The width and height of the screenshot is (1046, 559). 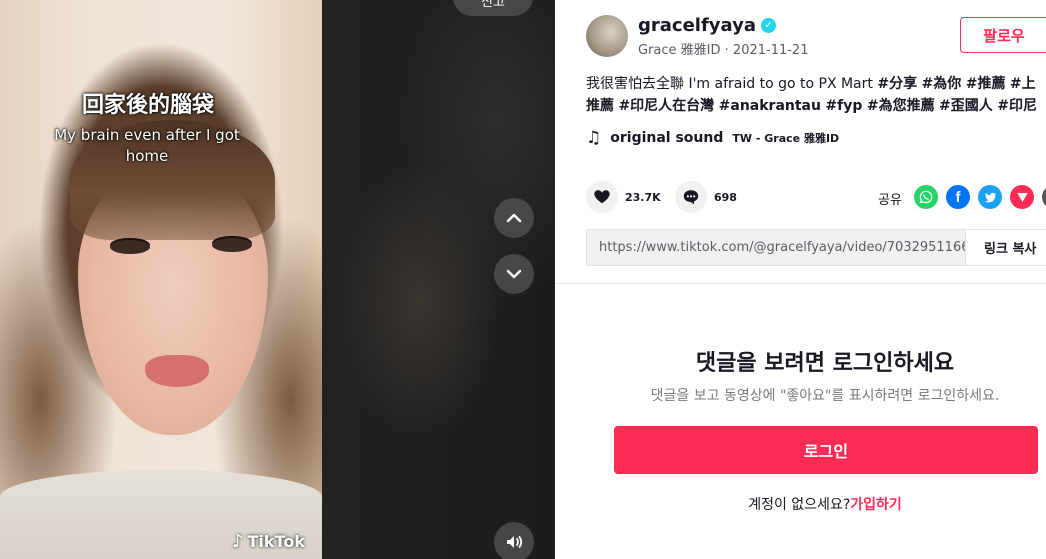 What do you see at coordinates (770, 106) in the screenshot?
I see `hashtag-link: #anakrantau` at bounding box center [770, 106].